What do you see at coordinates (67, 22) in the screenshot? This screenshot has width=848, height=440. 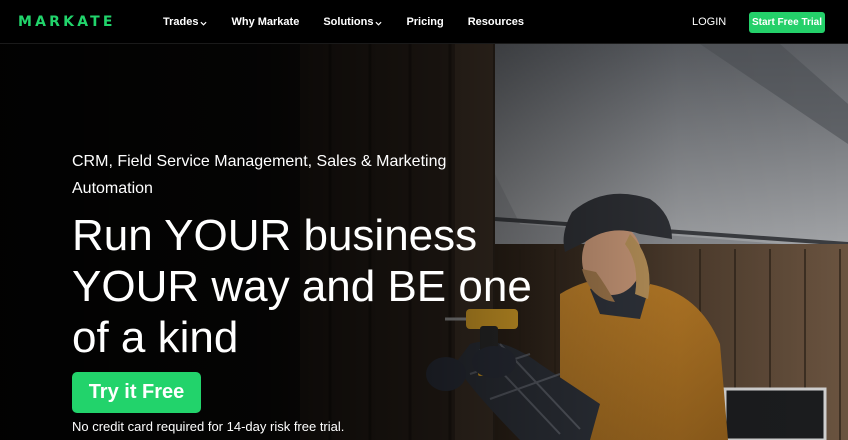 I see `markate-logo: MARKATE` at bounding box center [67, 22].